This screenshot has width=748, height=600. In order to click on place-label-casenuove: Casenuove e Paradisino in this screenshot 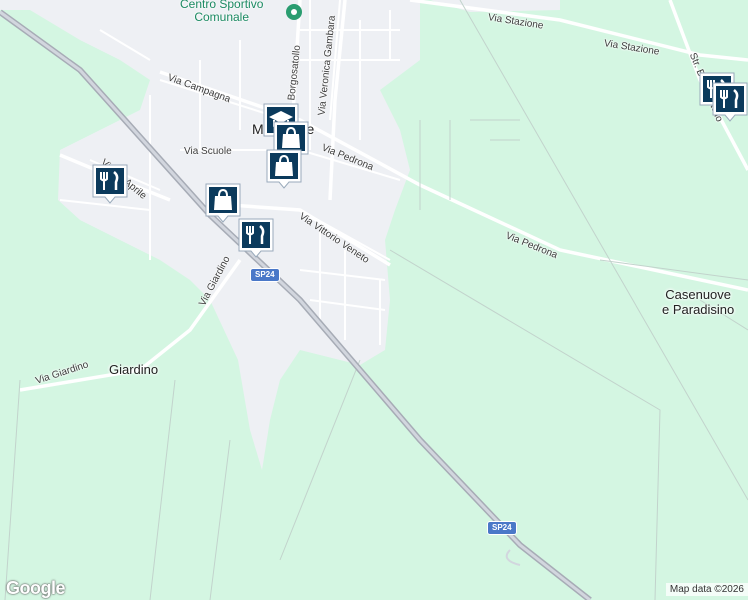, I will do `click(698, 302)`.